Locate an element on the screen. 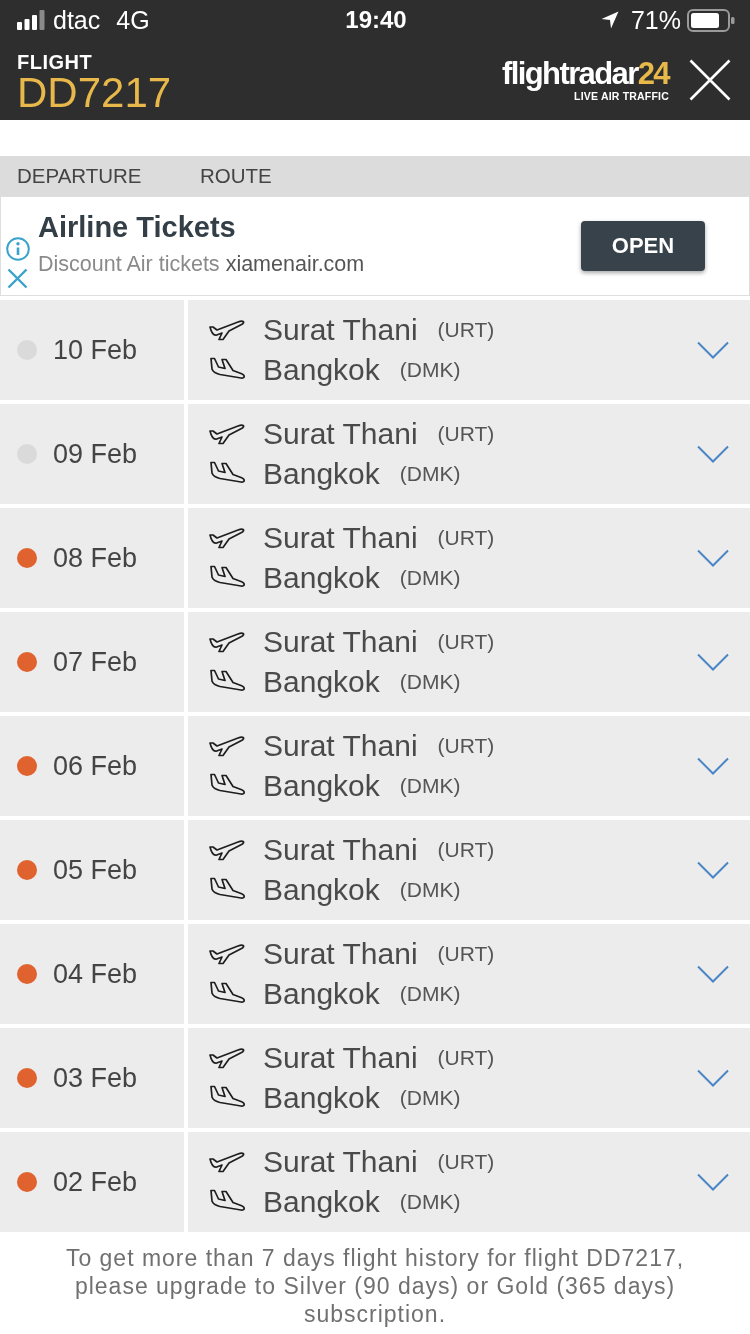 The image size is (750, 1334). flight-date: 03 Feb is located at coordinates (95, 1078).